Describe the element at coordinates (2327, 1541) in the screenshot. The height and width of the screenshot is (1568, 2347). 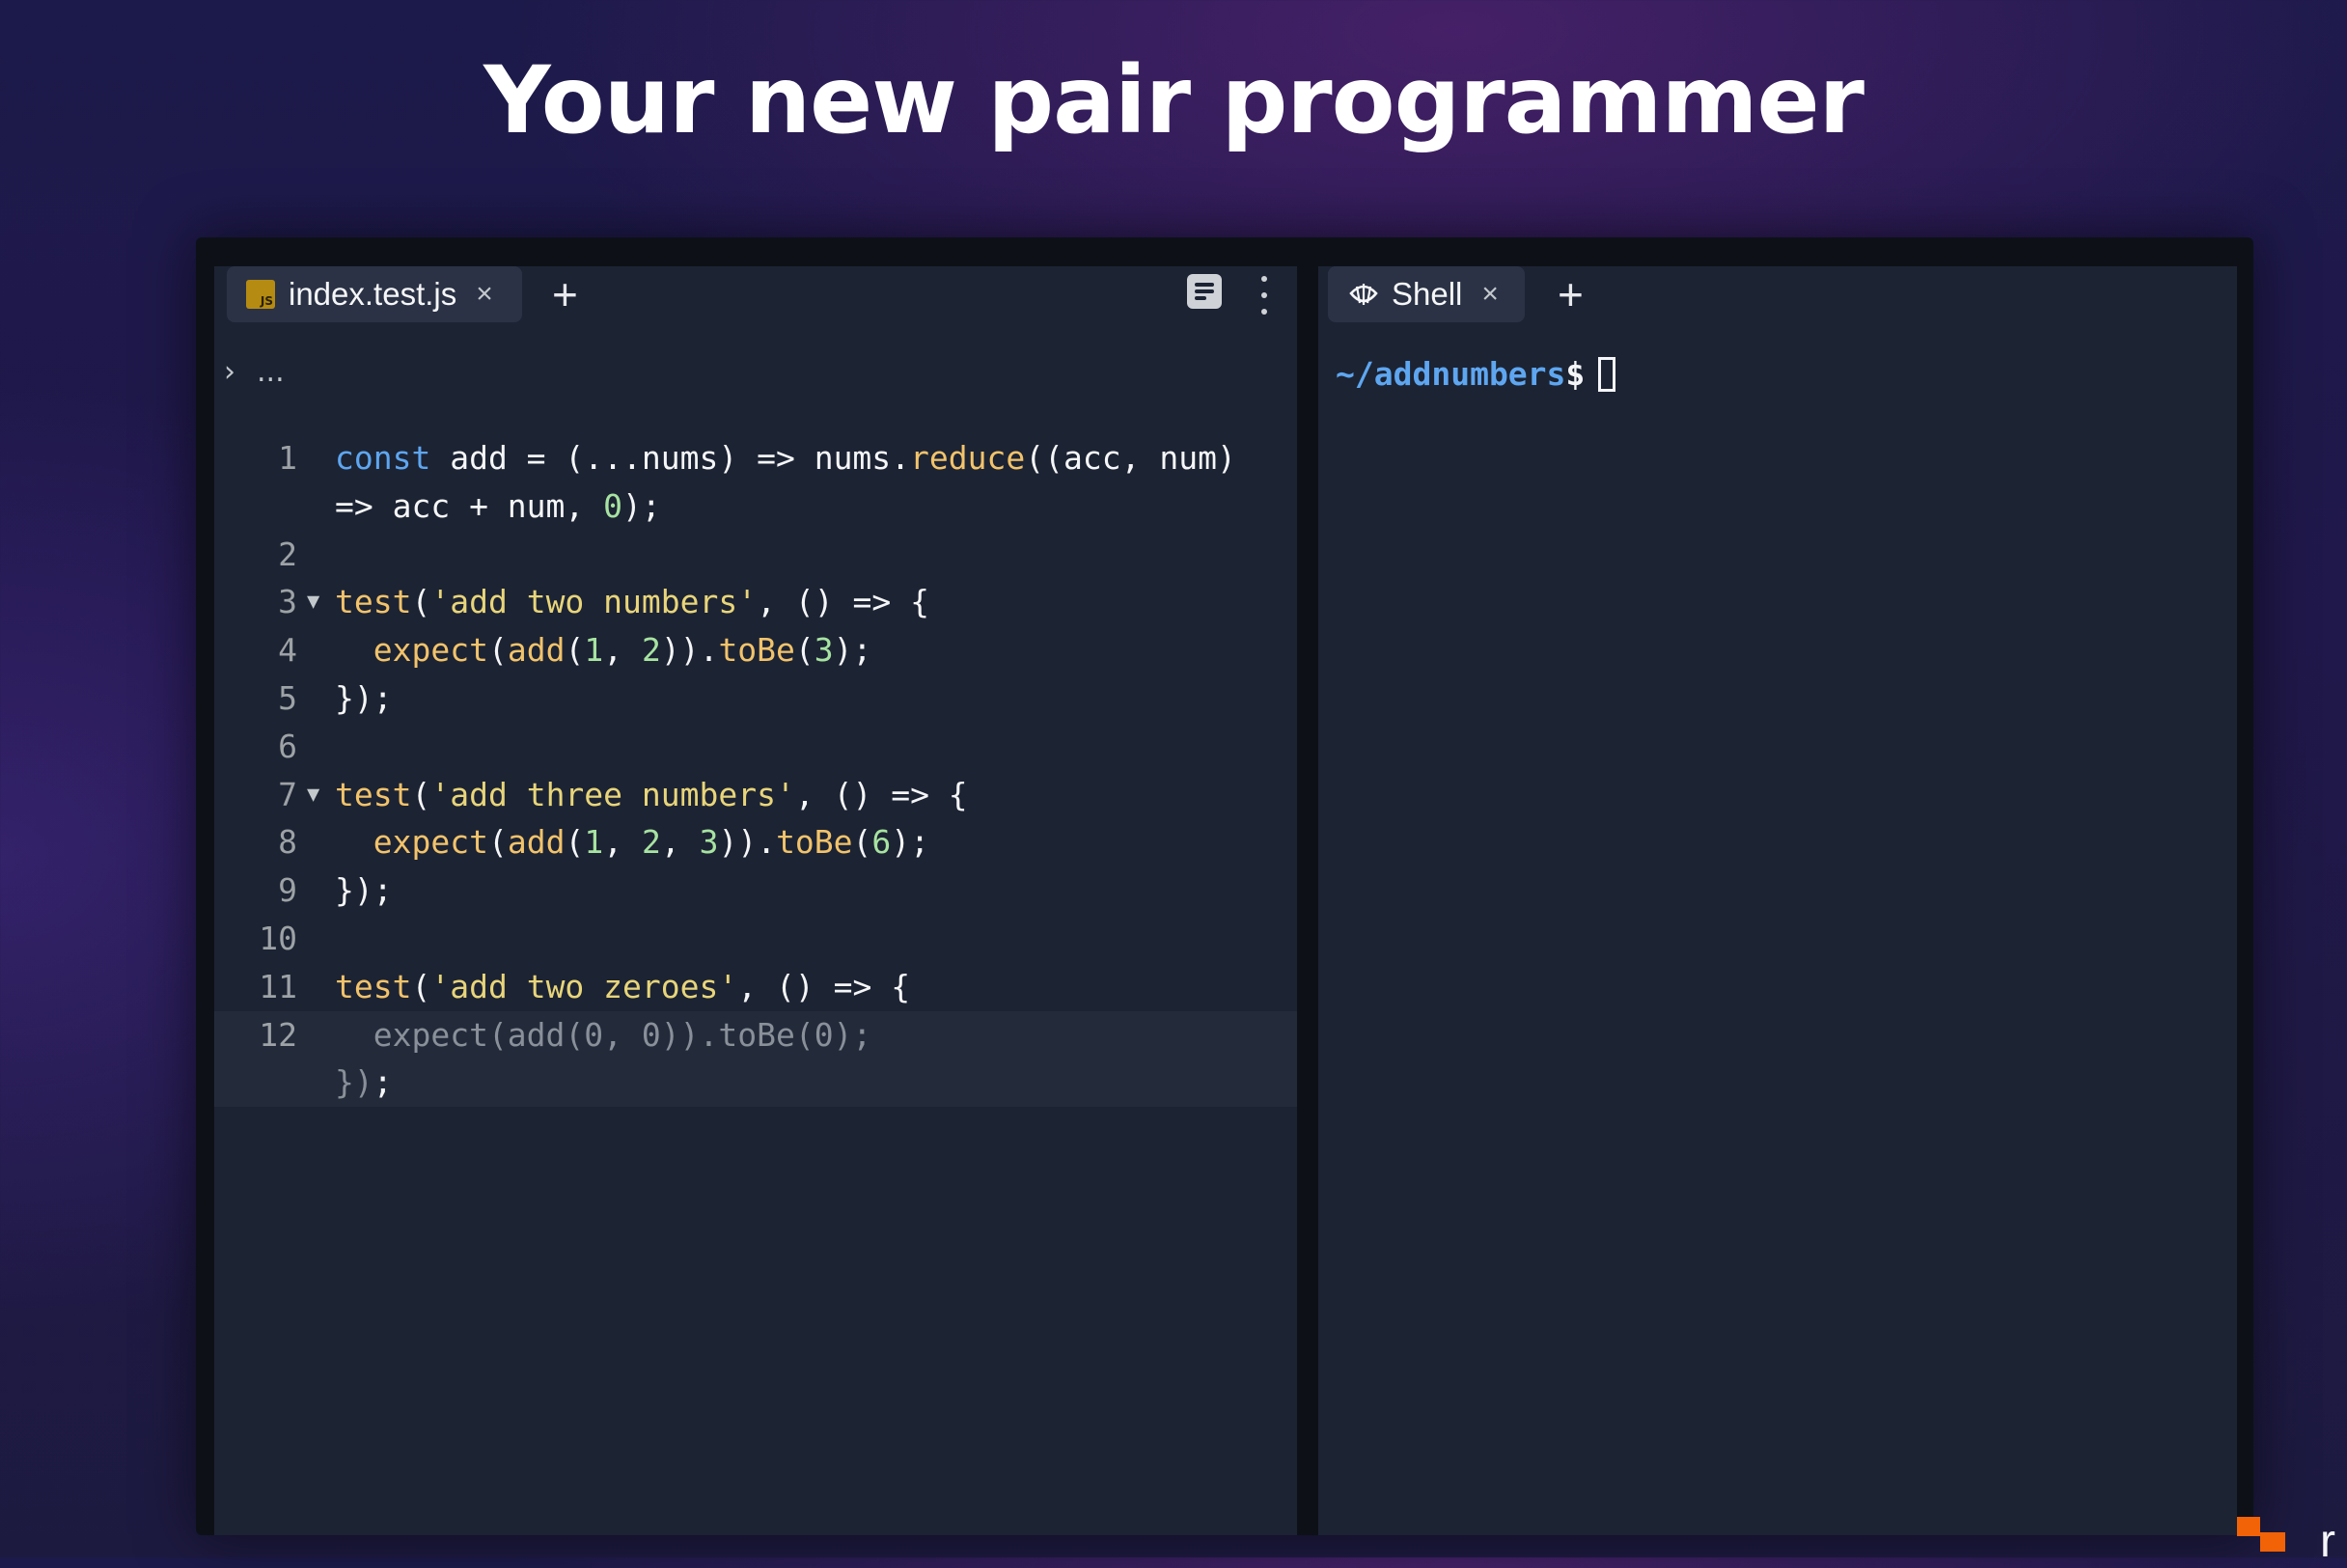
I see `brand-letter: r` at that location.